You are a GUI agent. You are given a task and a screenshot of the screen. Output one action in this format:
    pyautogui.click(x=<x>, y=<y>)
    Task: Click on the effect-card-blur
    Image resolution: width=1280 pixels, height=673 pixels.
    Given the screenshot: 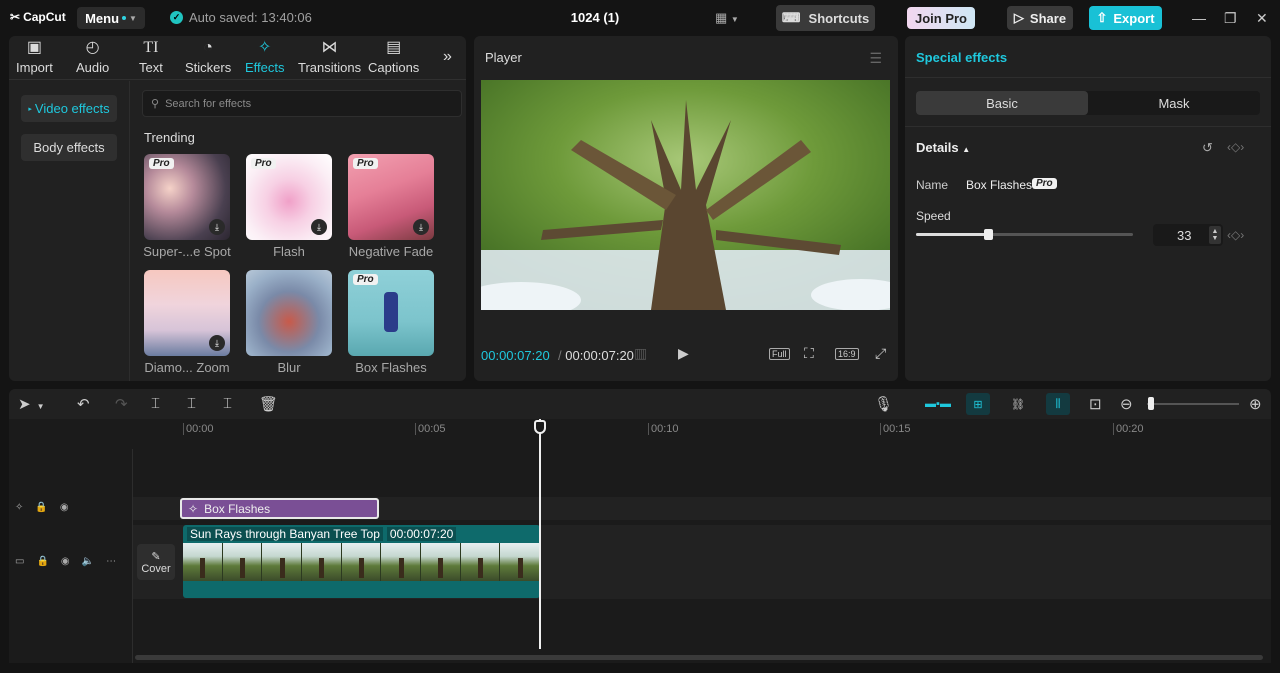 What is the action you would take?
    pyautogui.click(x=289, y=313)
    